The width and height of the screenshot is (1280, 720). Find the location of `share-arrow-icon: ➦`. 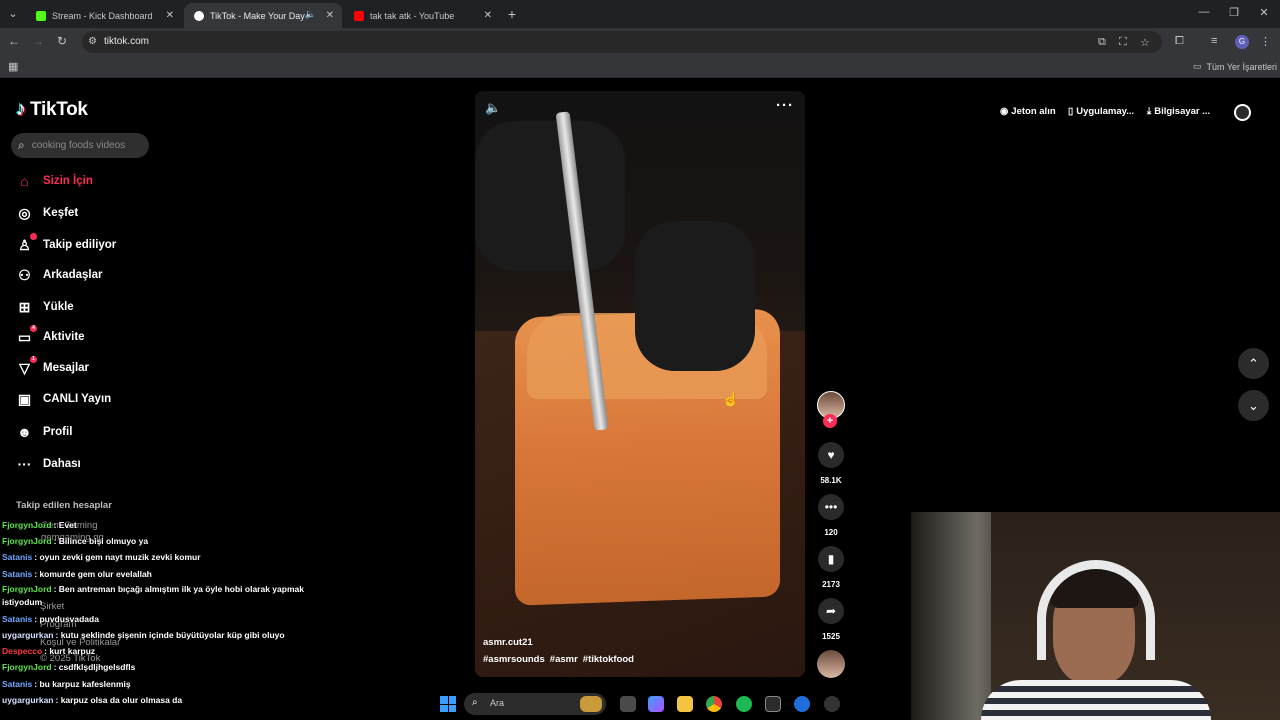

share-arrow-icon: ➦ is located at coordinates (831, 611).